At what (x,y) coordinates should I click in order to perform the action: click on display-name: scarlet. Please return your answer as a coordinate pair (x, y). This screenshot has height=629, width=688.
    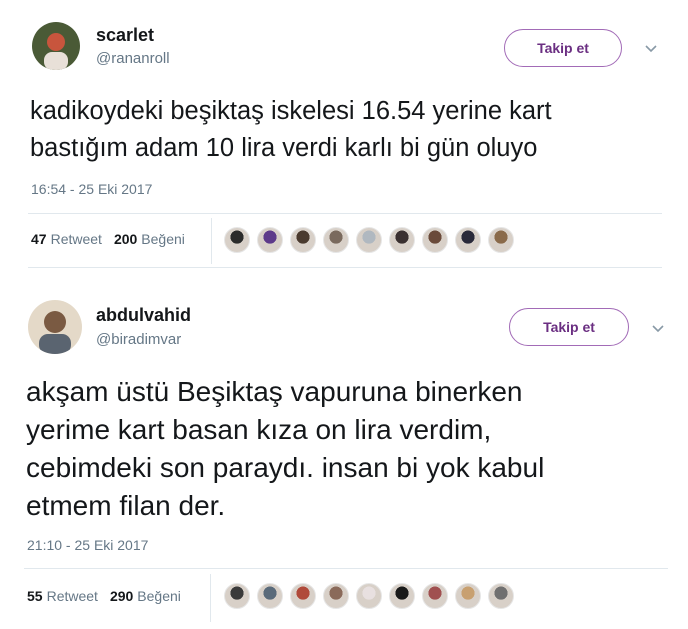
    Looking at the image, I should click on (125, 35).